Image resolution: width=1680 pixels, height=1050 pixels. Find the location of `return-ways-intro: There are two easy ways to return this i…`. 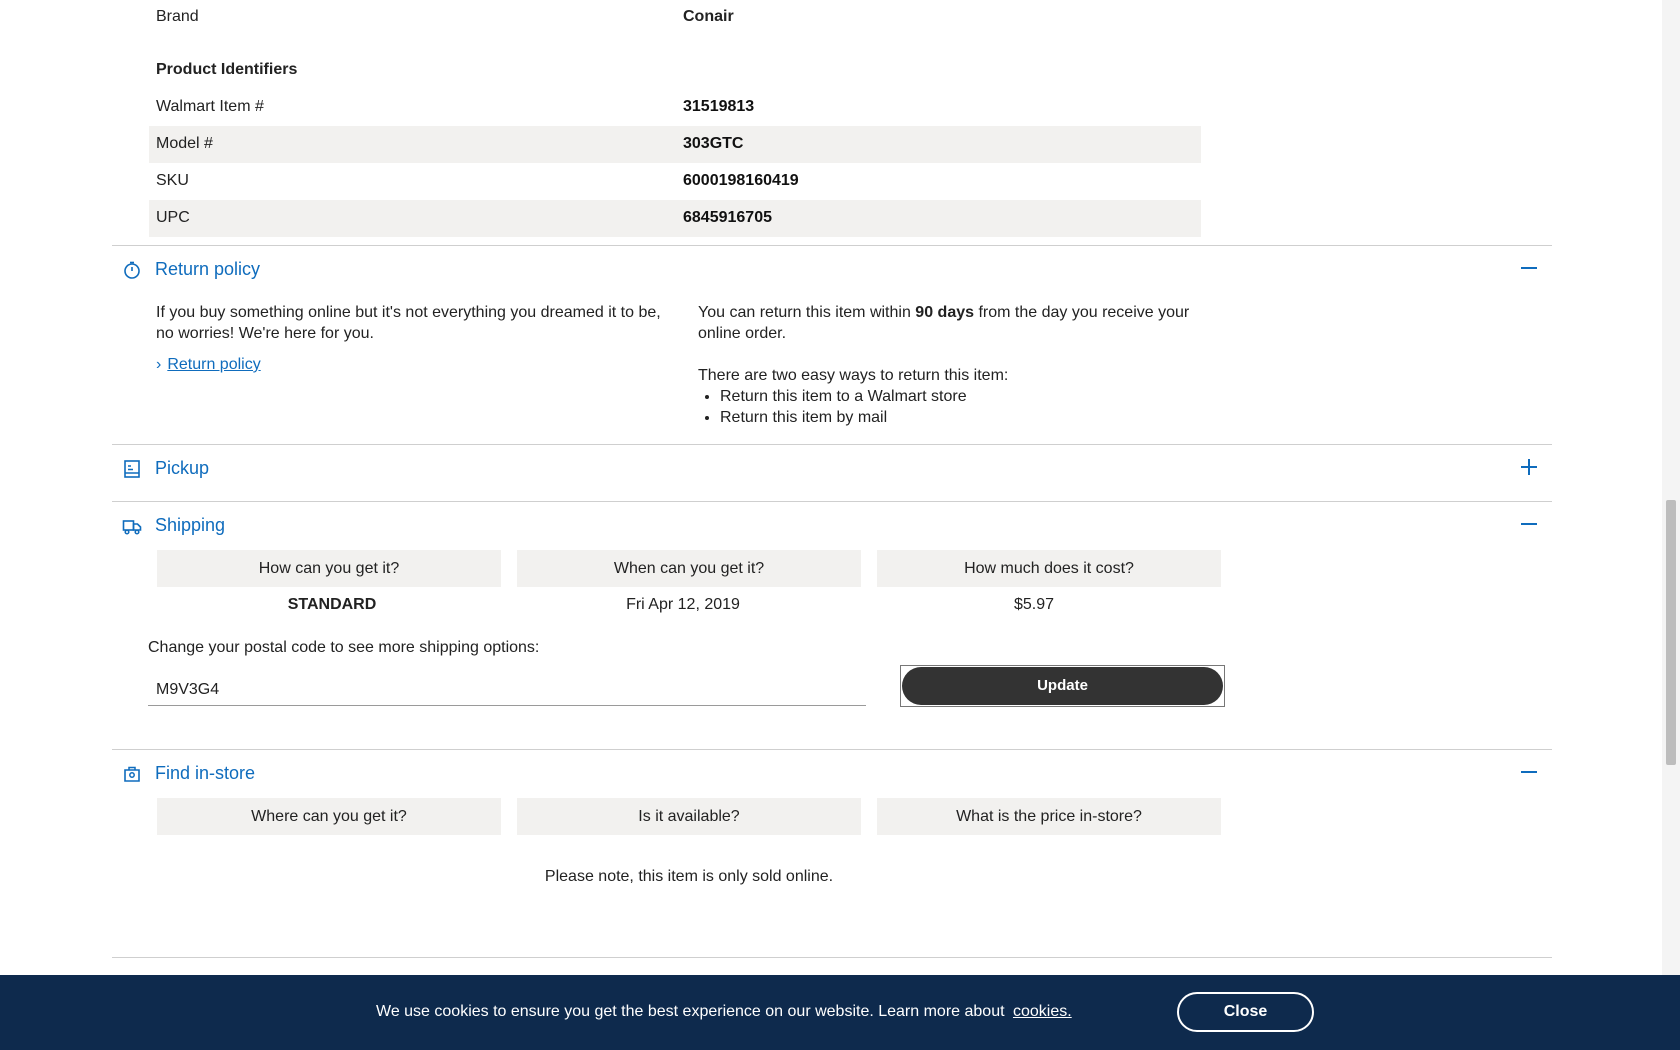

return-ways-intro: There are two easy ways to return this i… is located at coordinates (853, 375).